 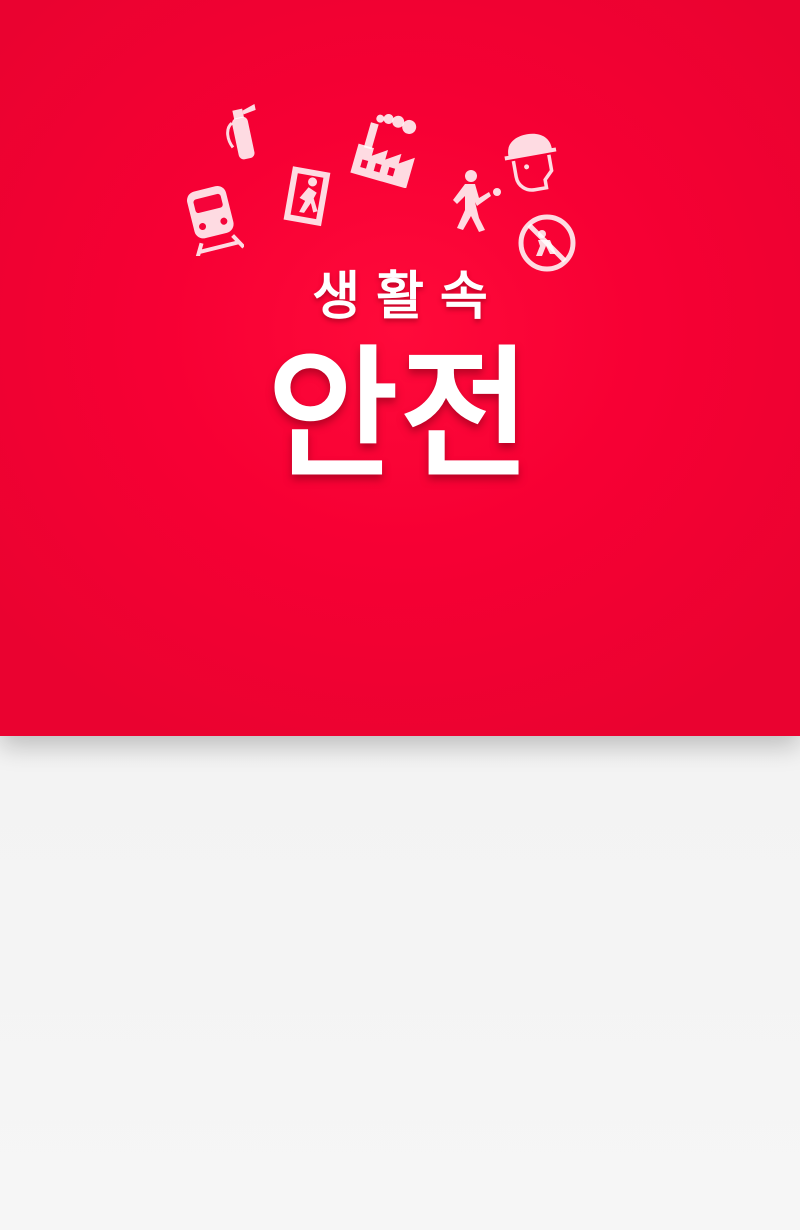 I want to click on factory-icon, so click(x=383, y=150).